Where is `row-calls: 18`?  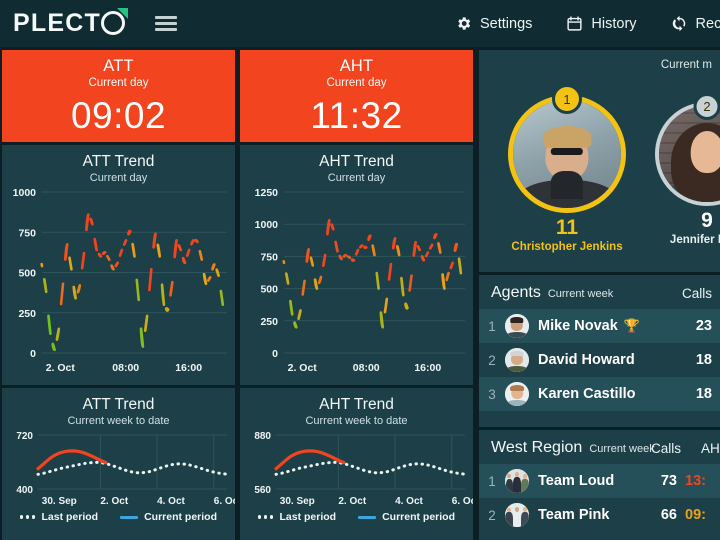
row-calls: 18 is located at coordinates (703, 360).